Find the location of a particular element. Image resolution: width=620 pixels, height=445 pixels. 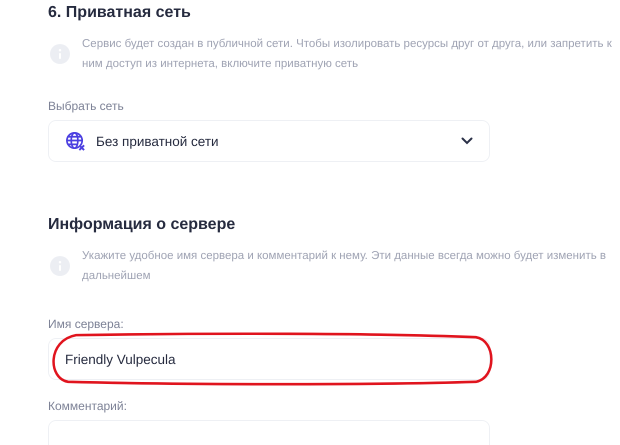

field-label: Комментарий: is located at coordinates (88, 406).